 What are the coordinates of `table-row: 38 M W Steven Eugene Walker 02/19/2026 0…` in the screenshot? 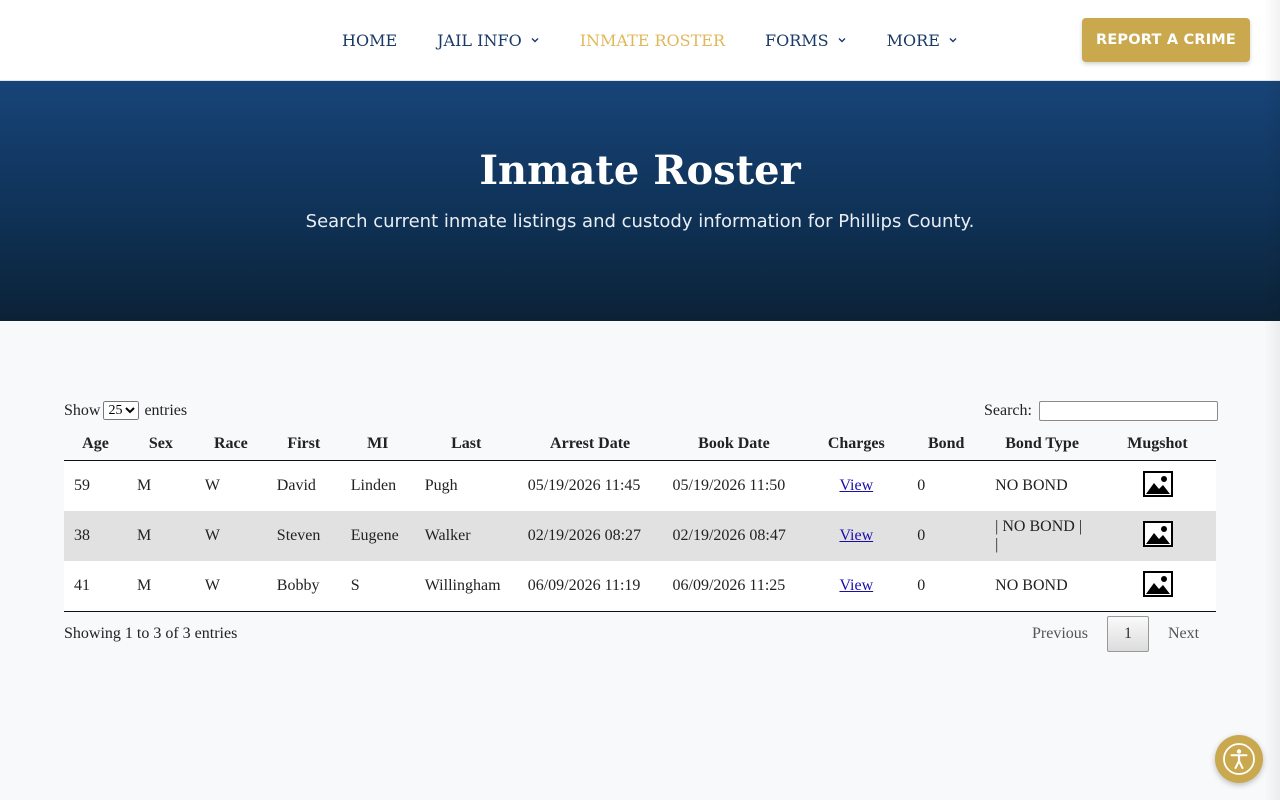 It's located at (640, 536).